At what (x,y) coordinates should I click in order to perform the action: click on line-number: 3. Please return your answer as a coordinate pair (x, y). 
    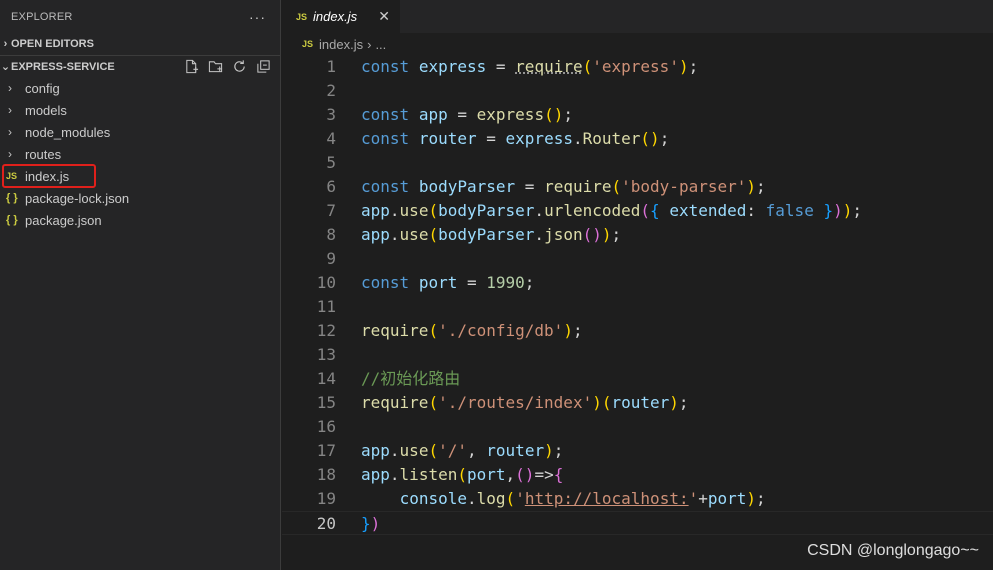
    Looking at the image, I should click on (331, 114).